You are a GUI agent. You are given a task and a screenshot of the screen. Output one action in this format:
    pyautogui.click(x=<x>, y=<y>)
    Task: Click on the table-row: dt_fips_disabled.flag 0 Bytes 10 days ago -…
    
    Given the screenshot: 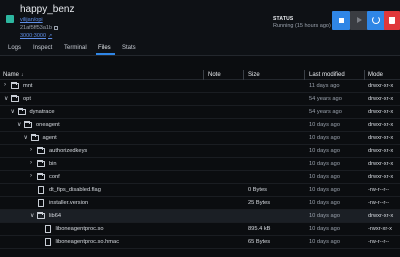 What is the action you would take?
    pyautogui.click(x=200, y=190)
    